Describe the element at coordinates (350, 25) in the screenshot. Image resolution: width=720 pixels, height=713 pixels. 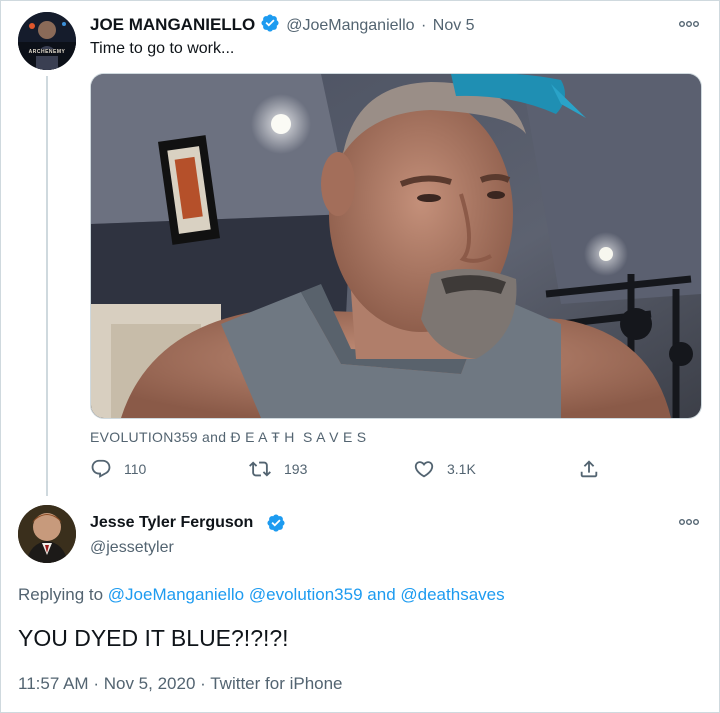
I see `author-handle: @JoeManganiello` at that location.